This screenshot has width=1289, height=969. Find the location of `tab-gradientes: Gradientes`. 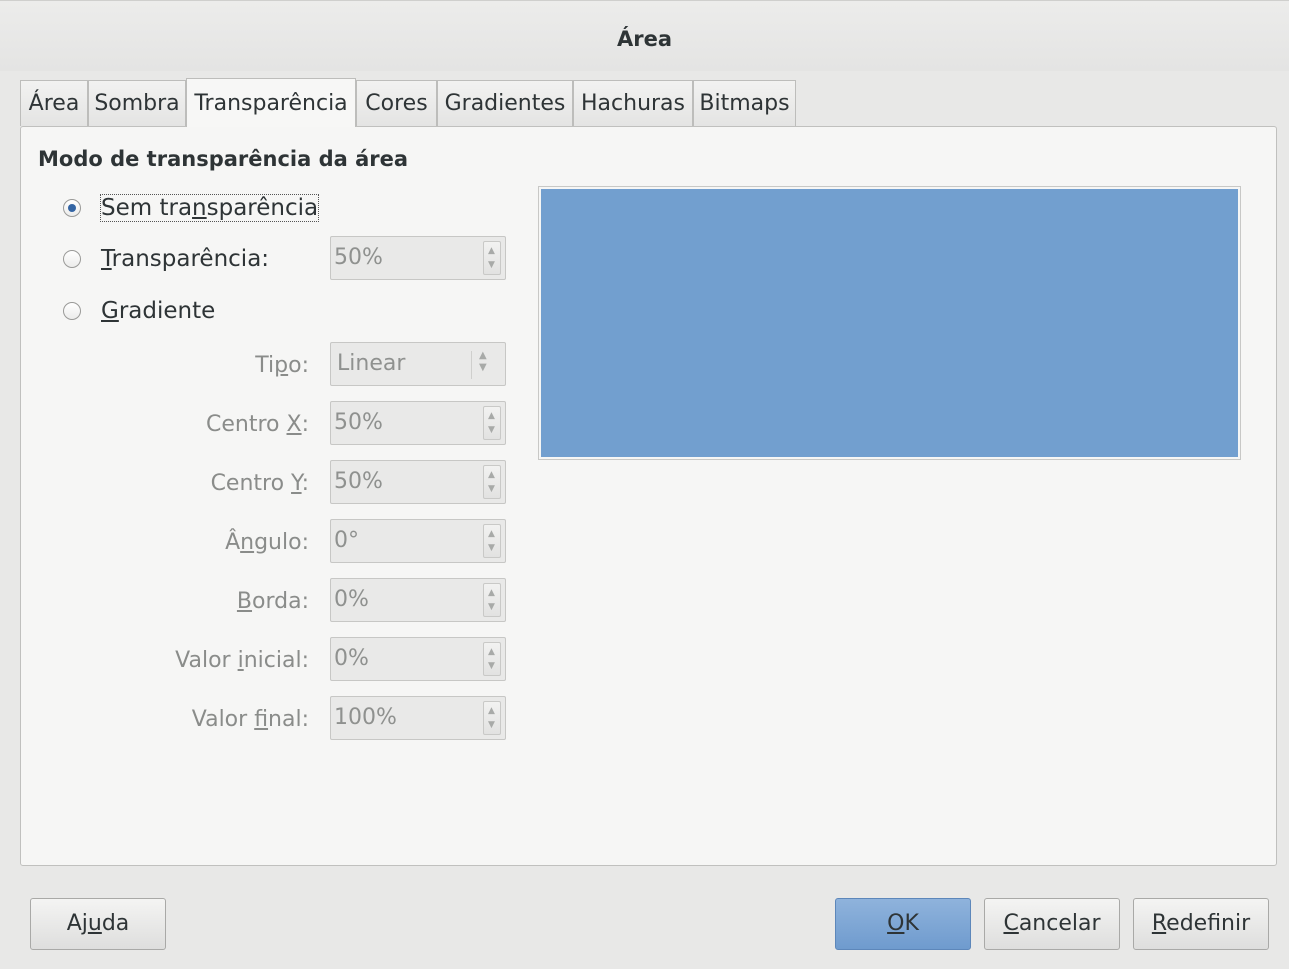

tab-gradientes: Gradientes is located at coordinates (505, 103).